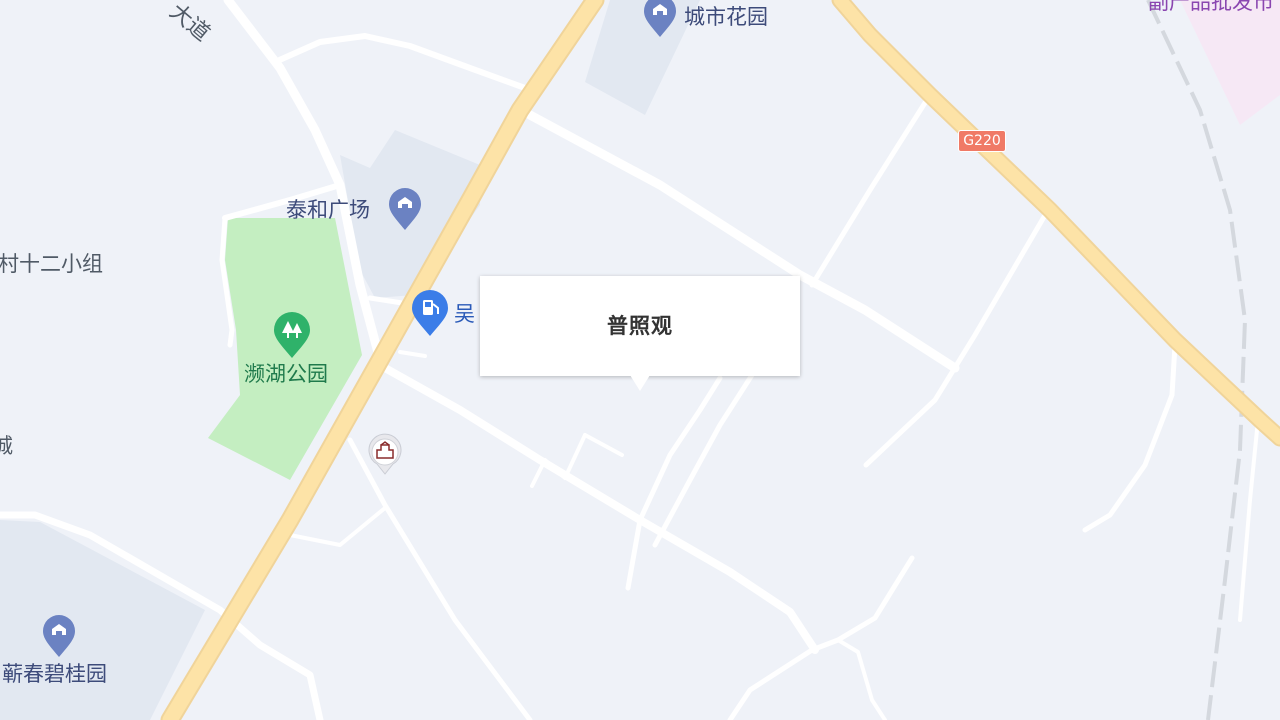 This screenshot has height=720, width=1280. I want to click on biguiyuan-label: 蕲春碧桂园, so click(54, 674).